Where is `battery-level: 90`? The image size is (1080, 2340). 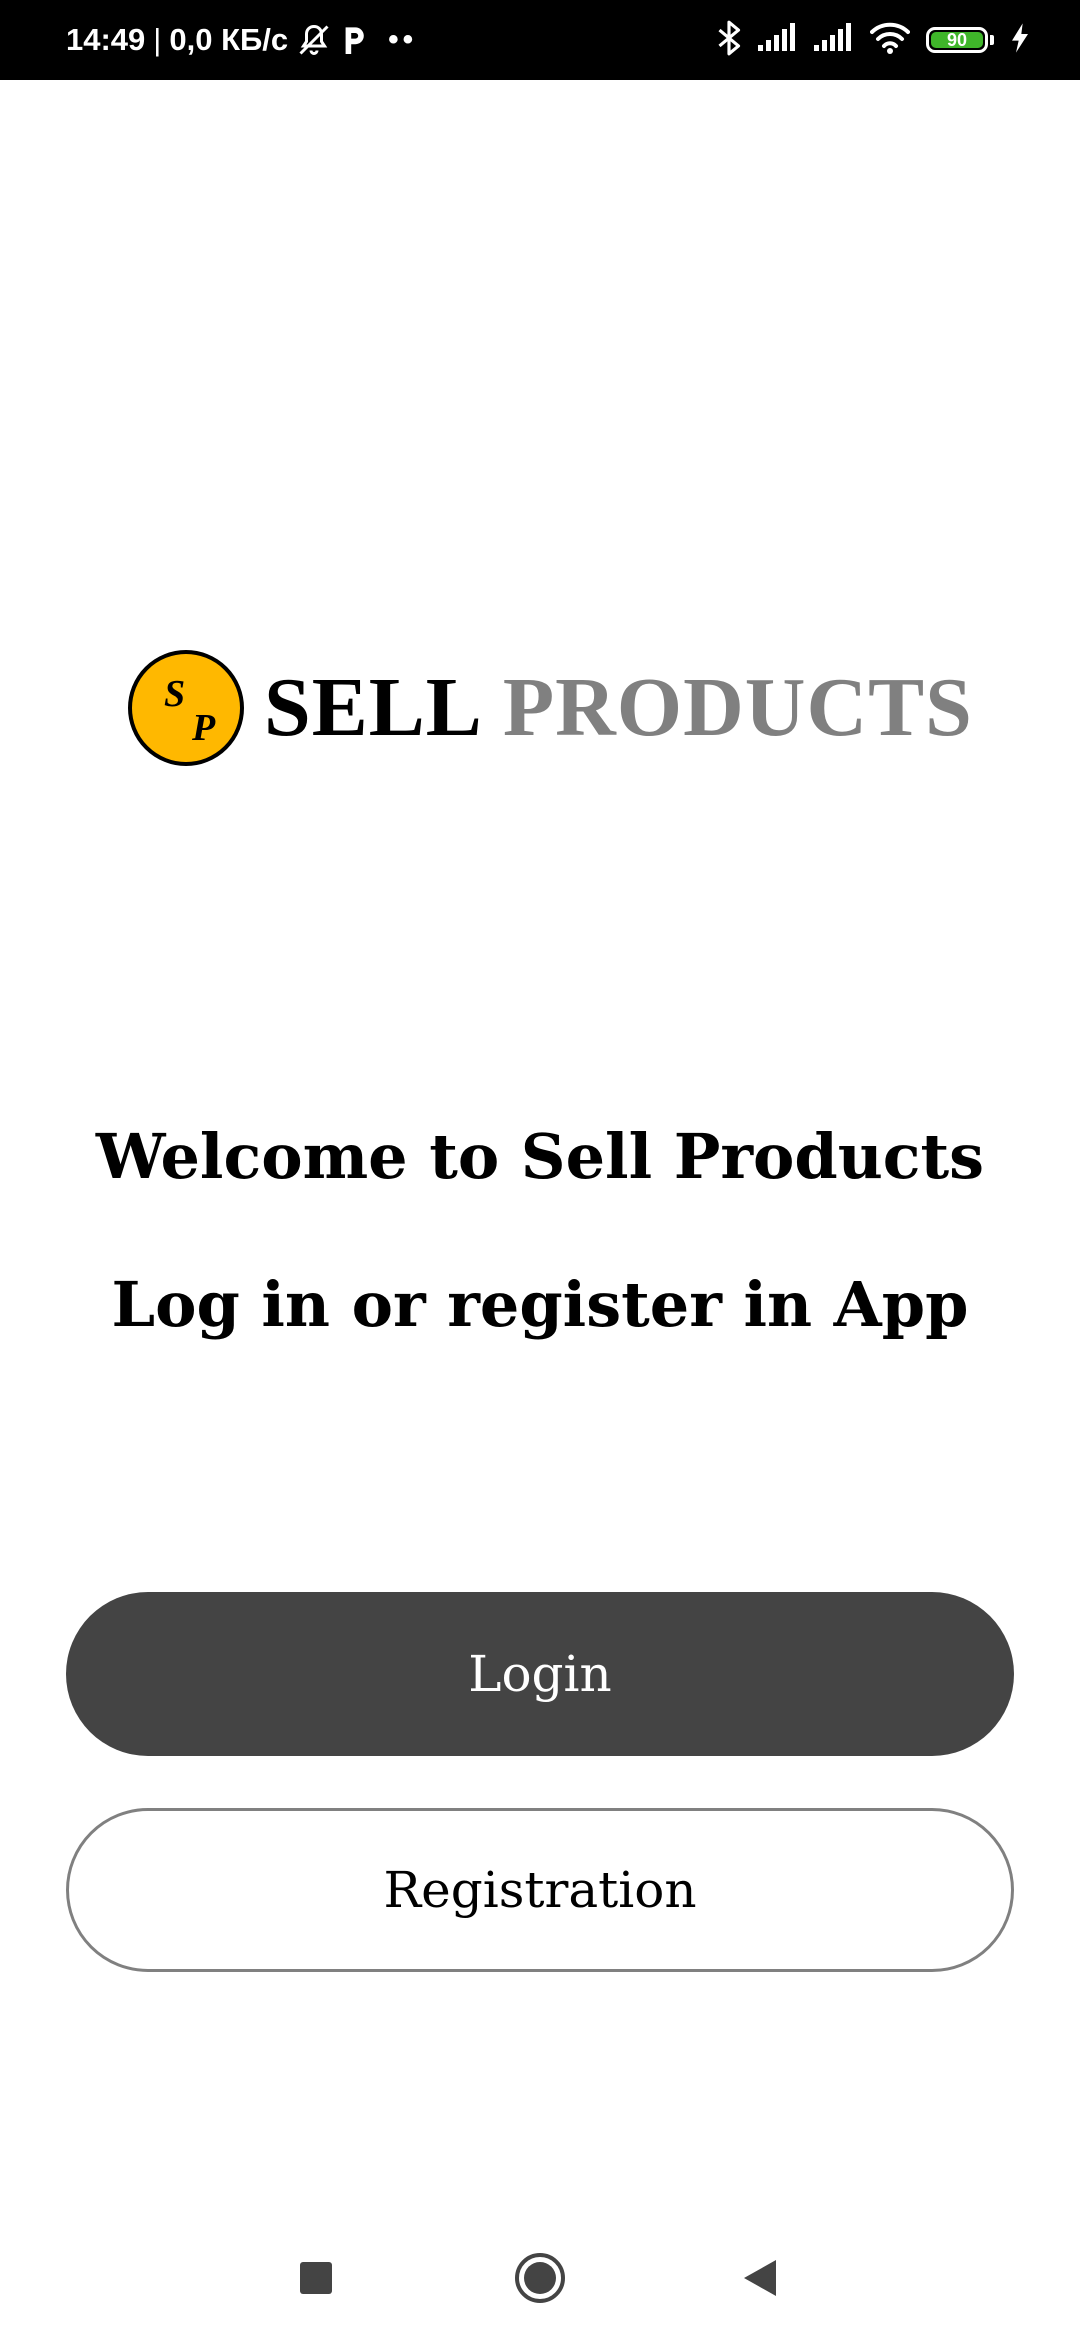
battery-level: 90 is located at coordinates (957, 39).